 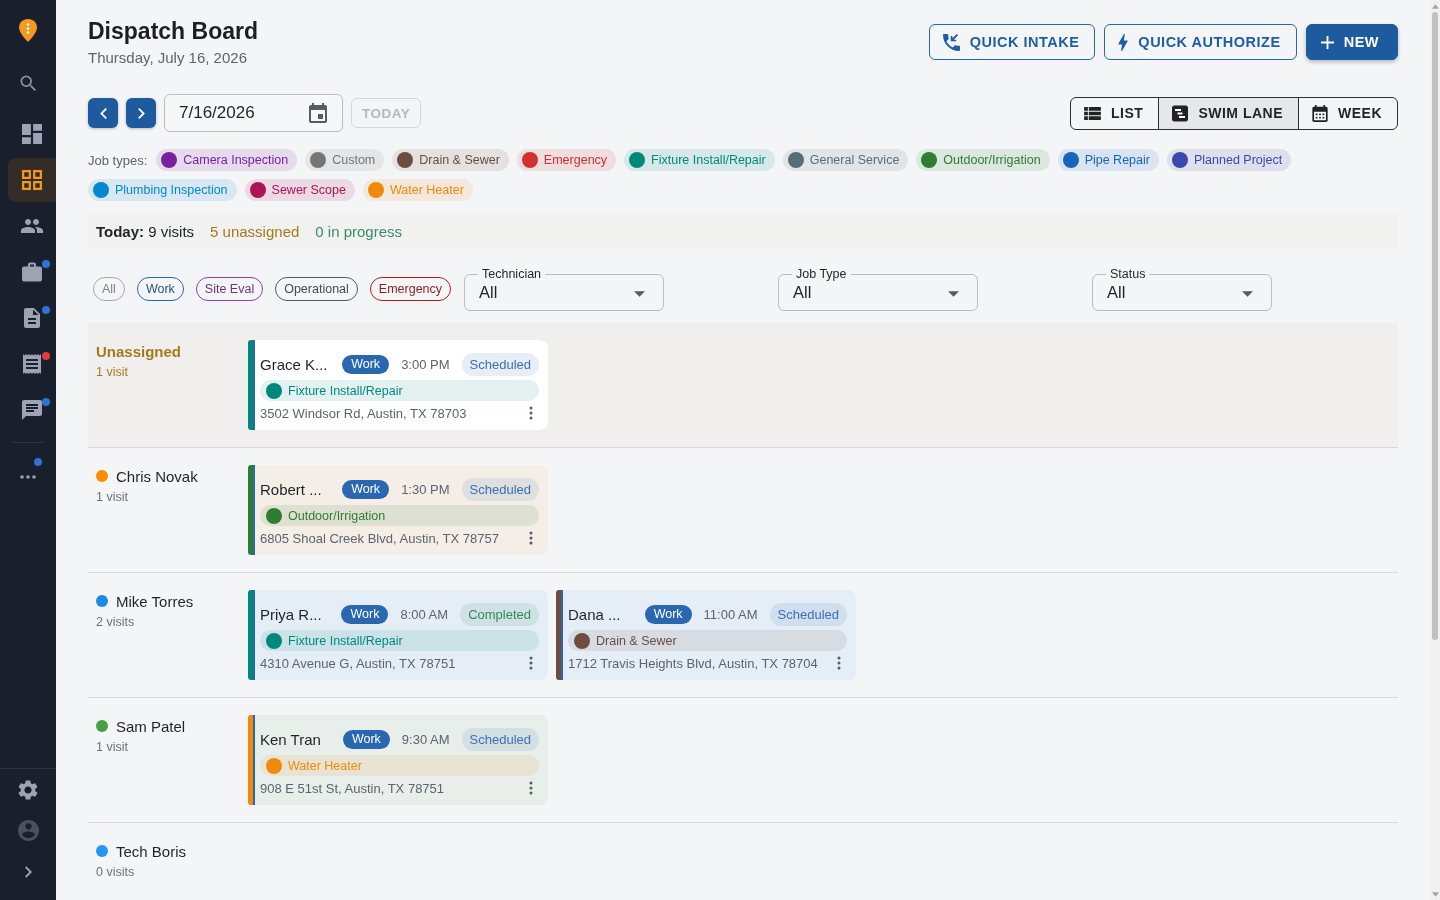 What do you see at coordinates (1351, 42) in the screenshot?
I see `new-button: NEW` at bounding box center [1351, 42].